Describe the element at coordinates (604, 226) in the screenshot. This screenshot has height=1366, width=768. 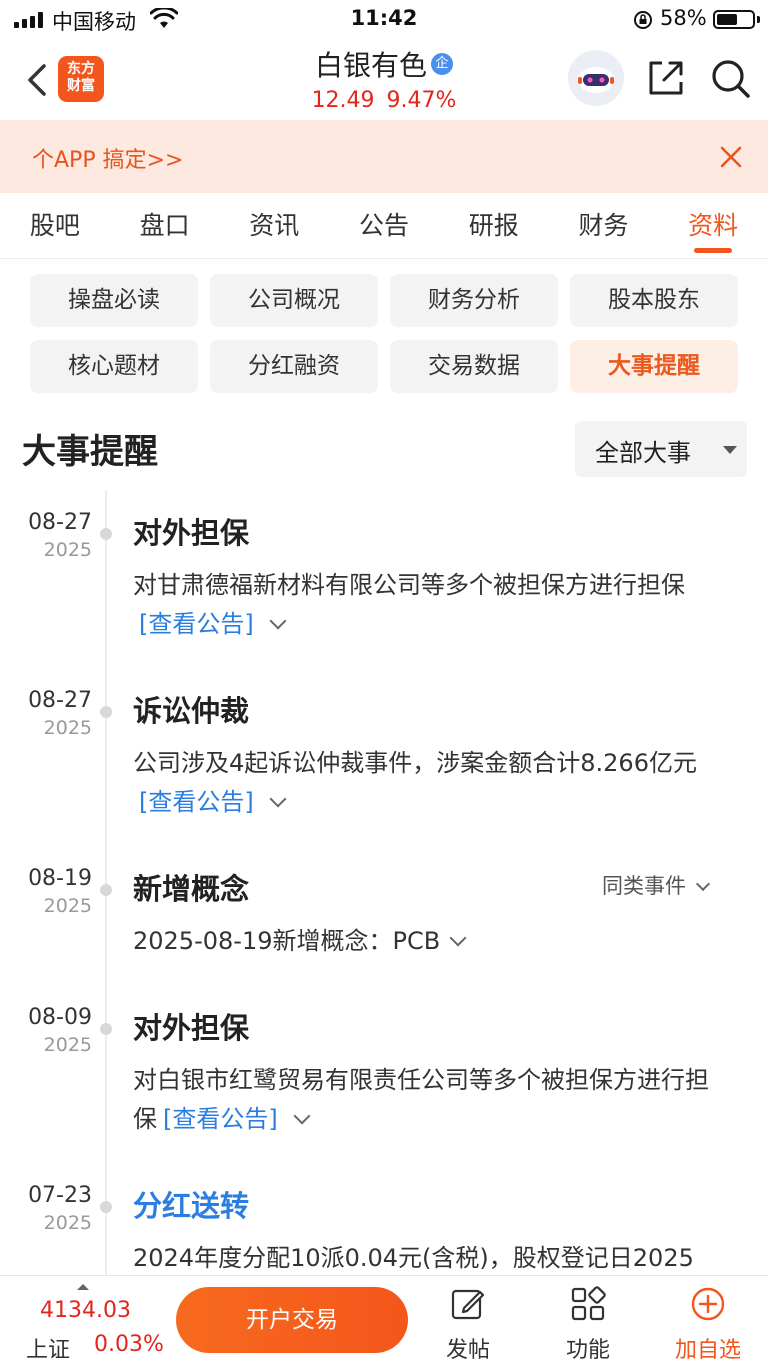
I see `tab-finance: 财务` at that location.